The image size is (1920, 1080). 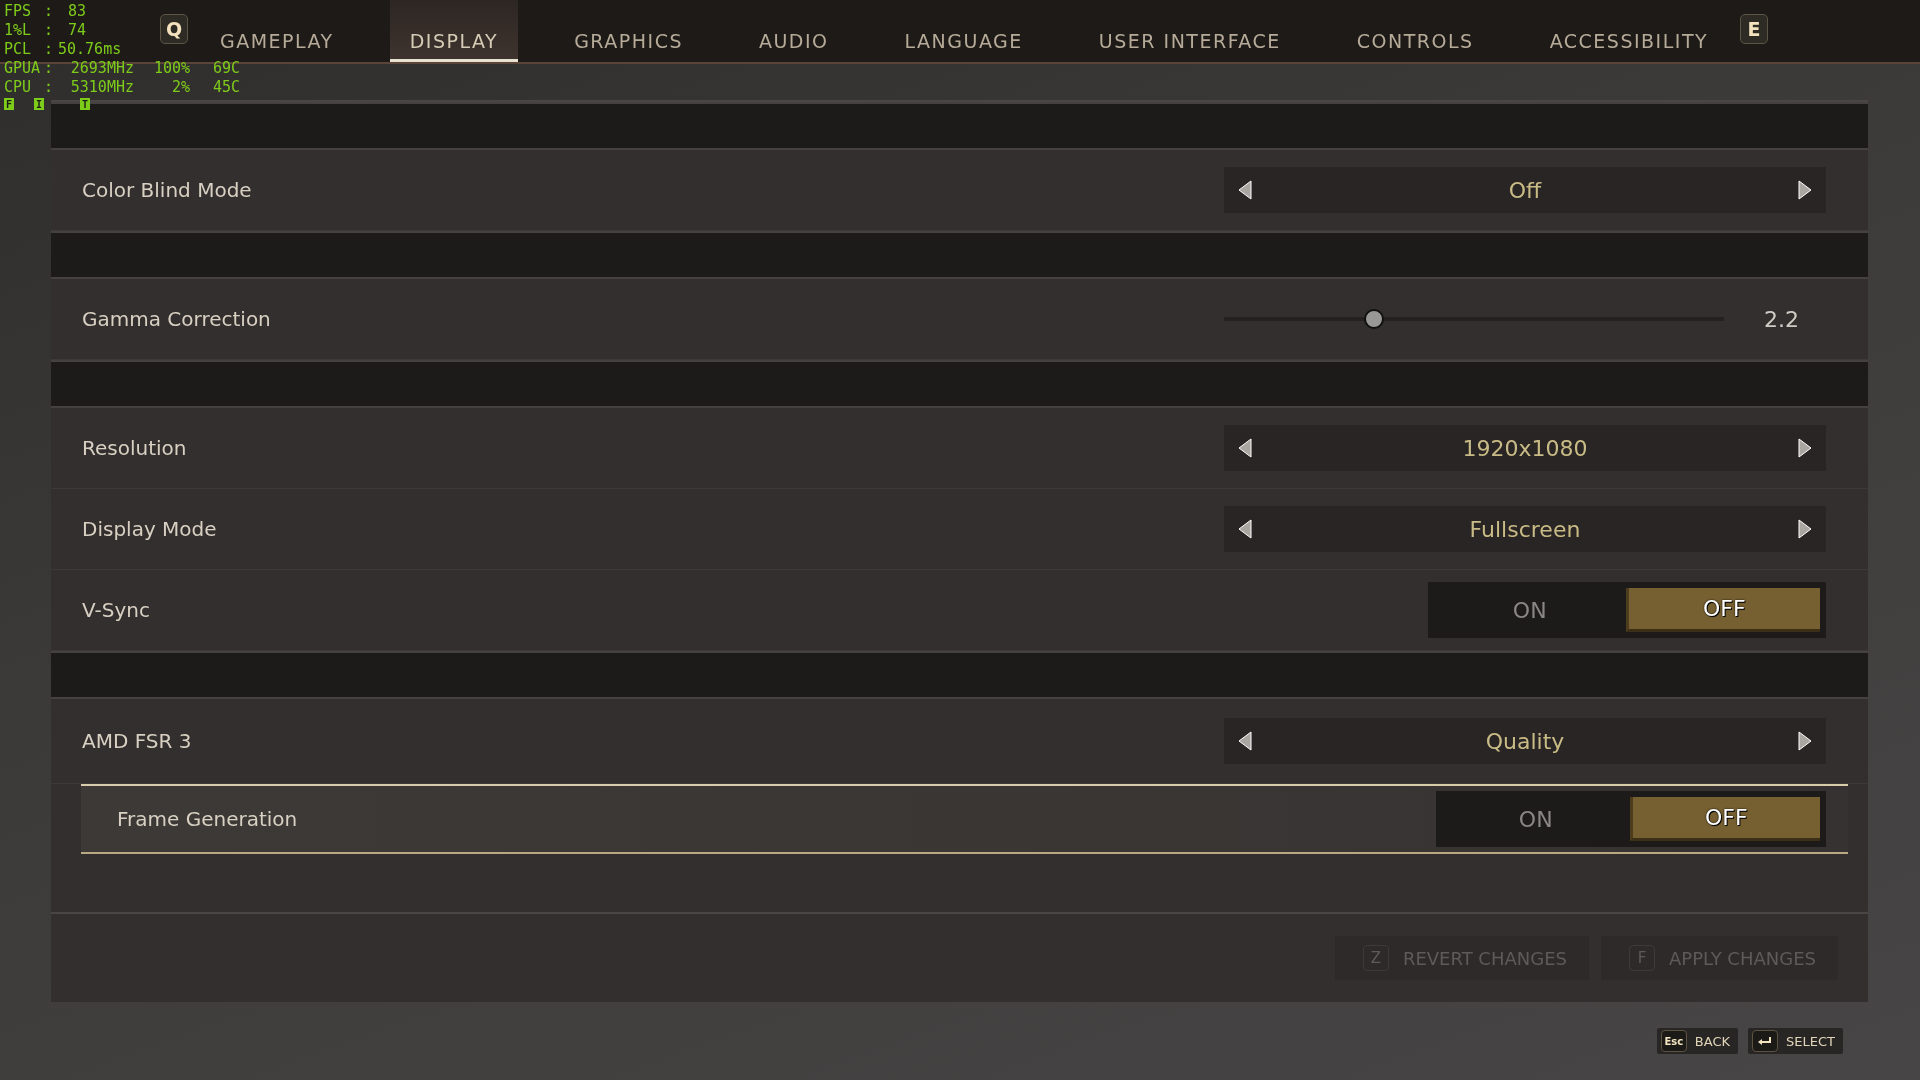 I want to click on selected-setting-row: Frame Generation ON OFF, so click(x=964, y=819).